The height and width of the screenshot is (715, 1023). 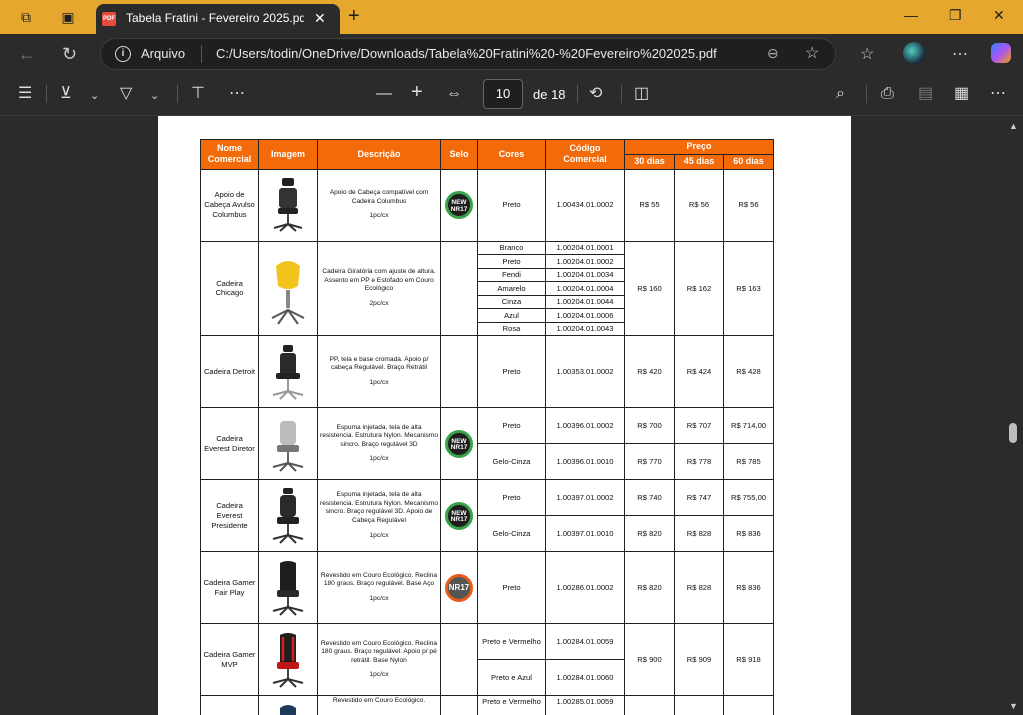 I want to click on price-60: R$ 428, so click(x=748, y=372).